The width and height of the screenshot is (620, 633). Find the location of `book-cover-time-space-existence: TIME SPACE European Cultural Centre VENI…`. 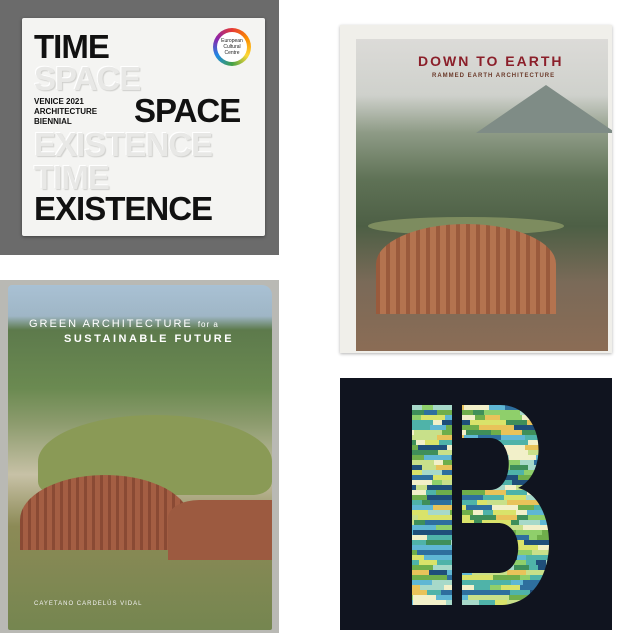

book-cover-time-space-existence: TIME SPACE European Cultural Centre VENI… is located at coordinates (143, 127).